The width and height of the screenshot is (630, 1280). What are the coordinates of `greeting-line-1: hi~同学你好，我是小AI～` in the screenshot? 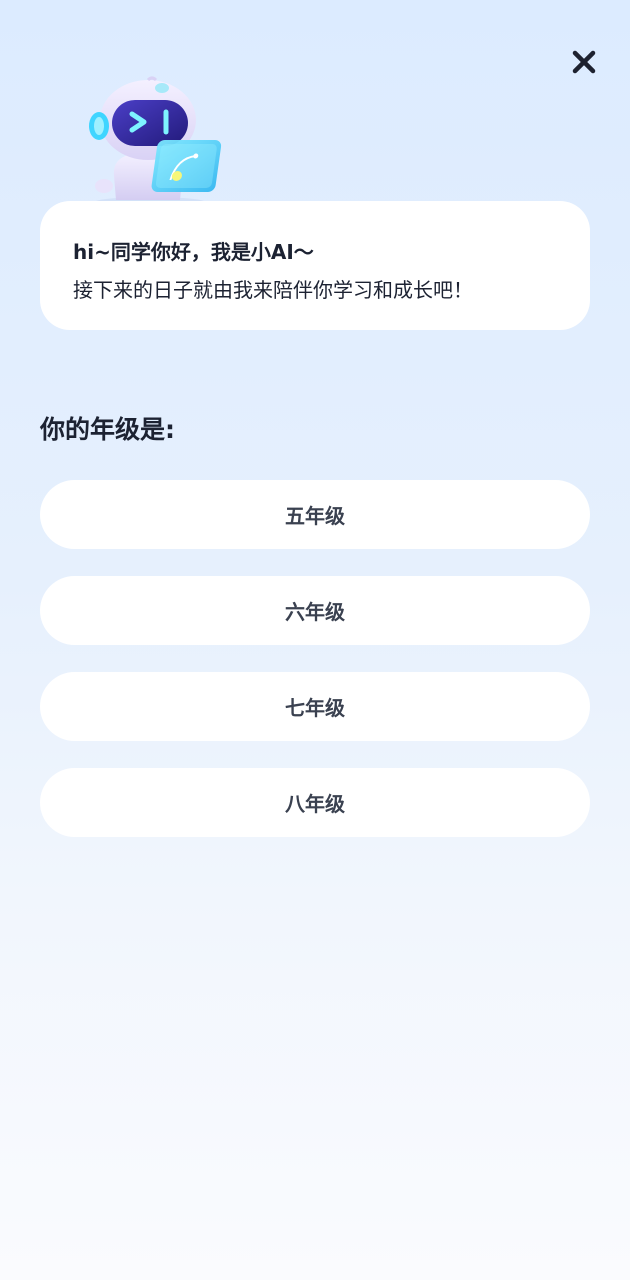 It's located at (193, 252).